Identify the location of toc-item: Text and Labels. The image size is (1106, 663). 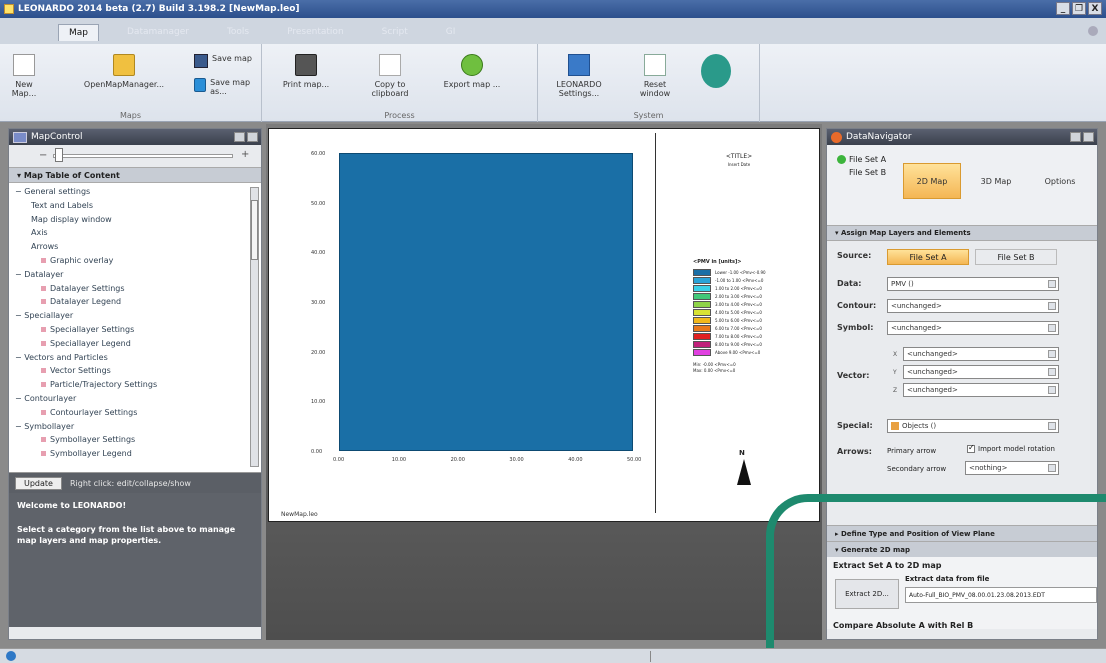
(62, 205).